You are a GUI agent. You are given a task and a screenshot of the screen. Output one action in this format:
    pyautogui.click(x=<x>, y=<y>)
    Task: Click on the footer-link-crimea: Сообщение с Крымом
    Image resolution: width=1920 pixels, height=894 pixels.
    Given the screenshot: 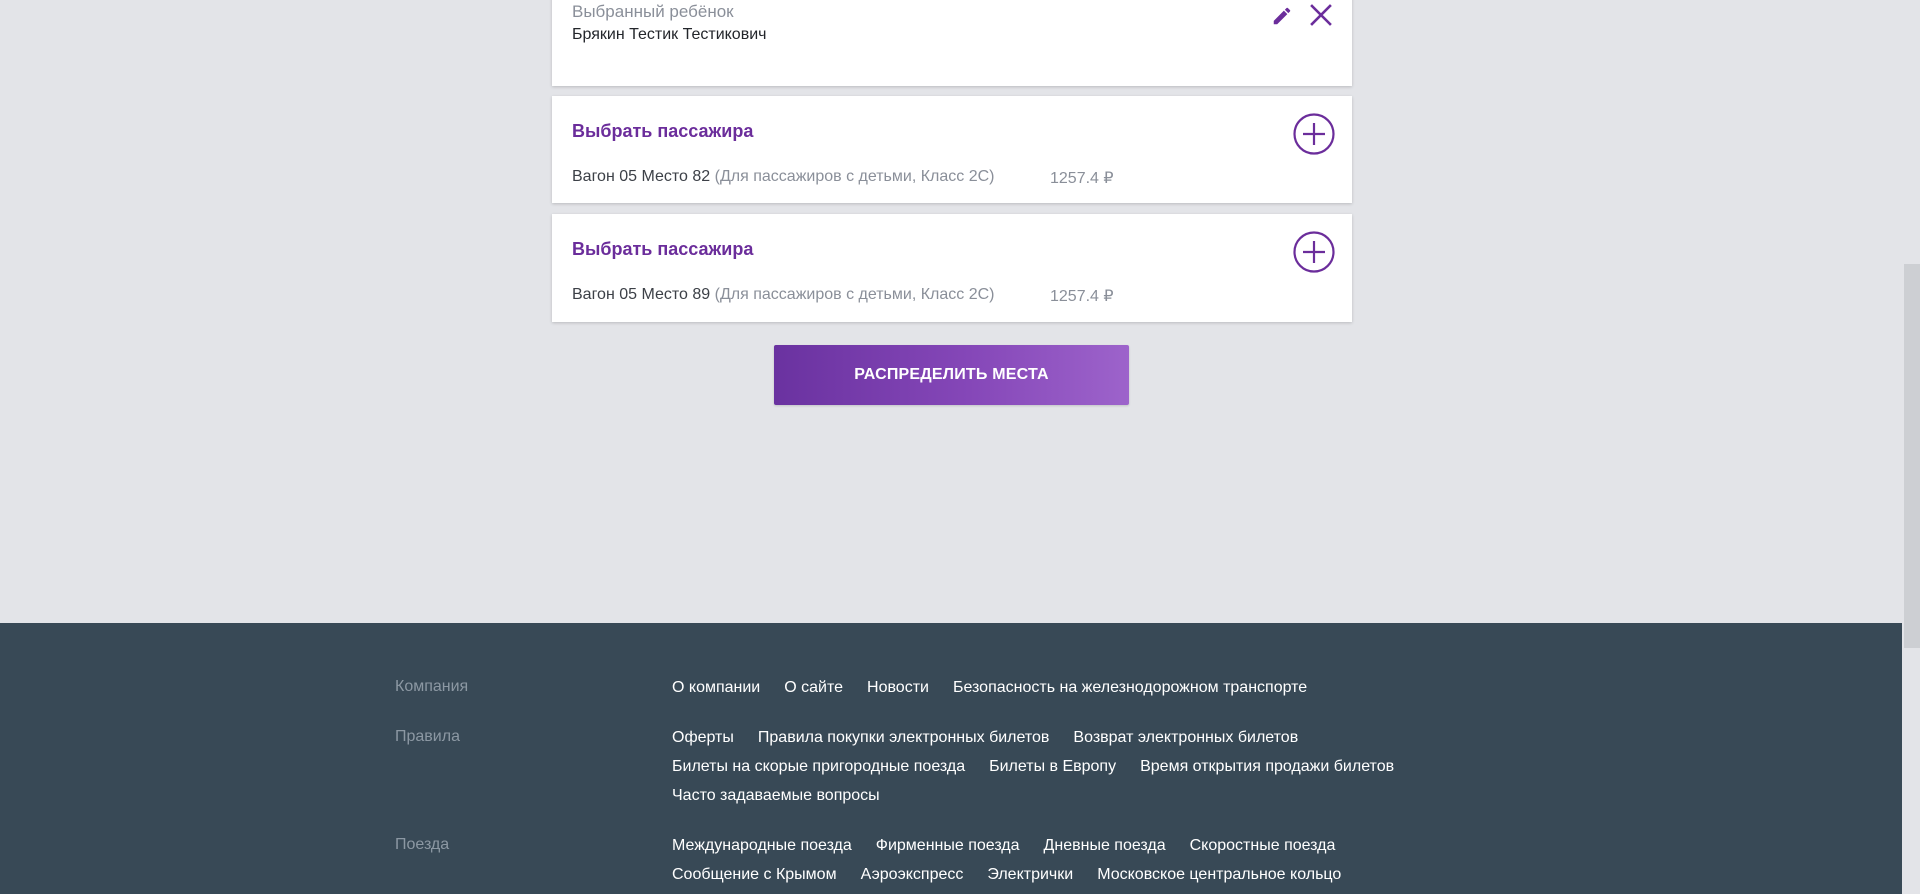 What is the action you would take?
    pyautogui.click(x=754, y=874)
    